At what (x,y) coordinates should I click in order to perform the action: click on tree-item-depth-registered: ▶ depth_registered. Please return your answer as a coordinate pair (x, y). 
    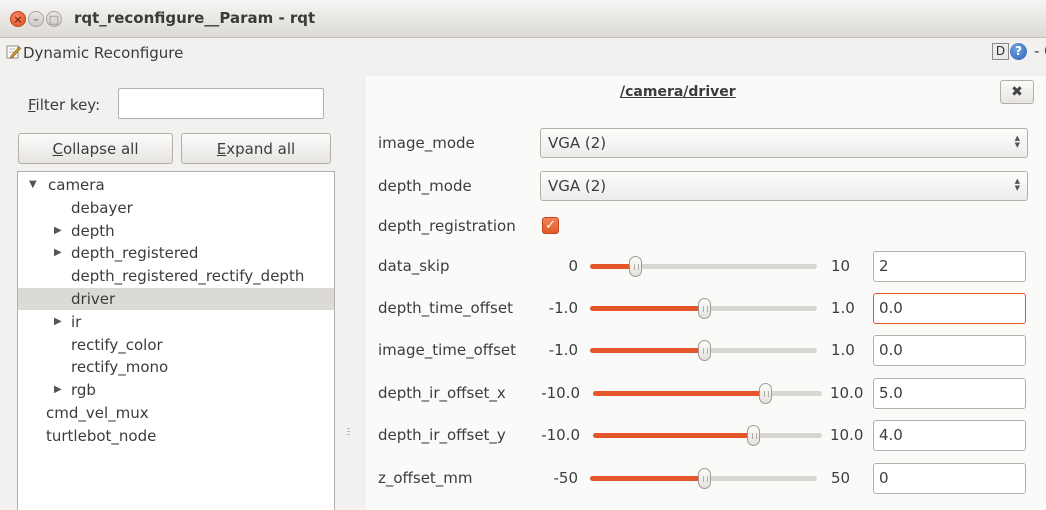
    Looking at the image, I should click on (176, 253).